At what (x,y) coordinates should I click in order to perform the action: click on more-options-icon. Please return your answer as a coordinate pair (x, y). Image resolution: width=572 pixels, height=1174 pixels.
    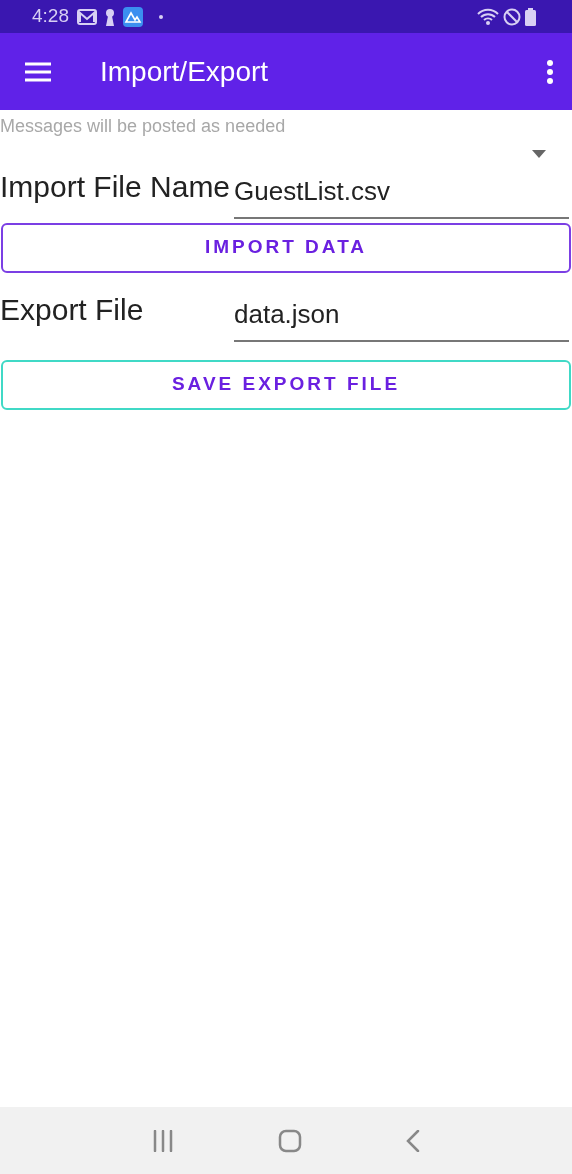
    Looking at the image, I should click on (550, 71).